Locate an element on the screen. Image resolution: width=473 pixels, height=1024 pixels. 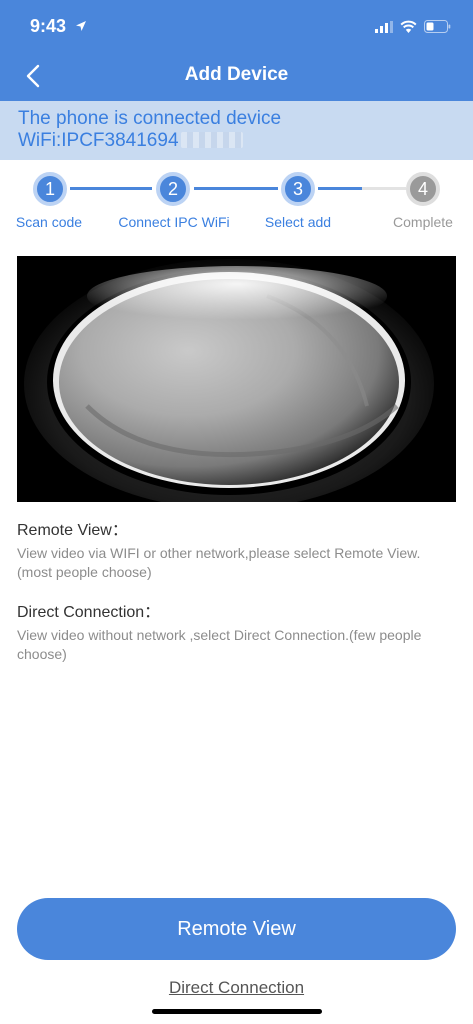
step-1-circle: 1 is located at coordinates (50, 189).